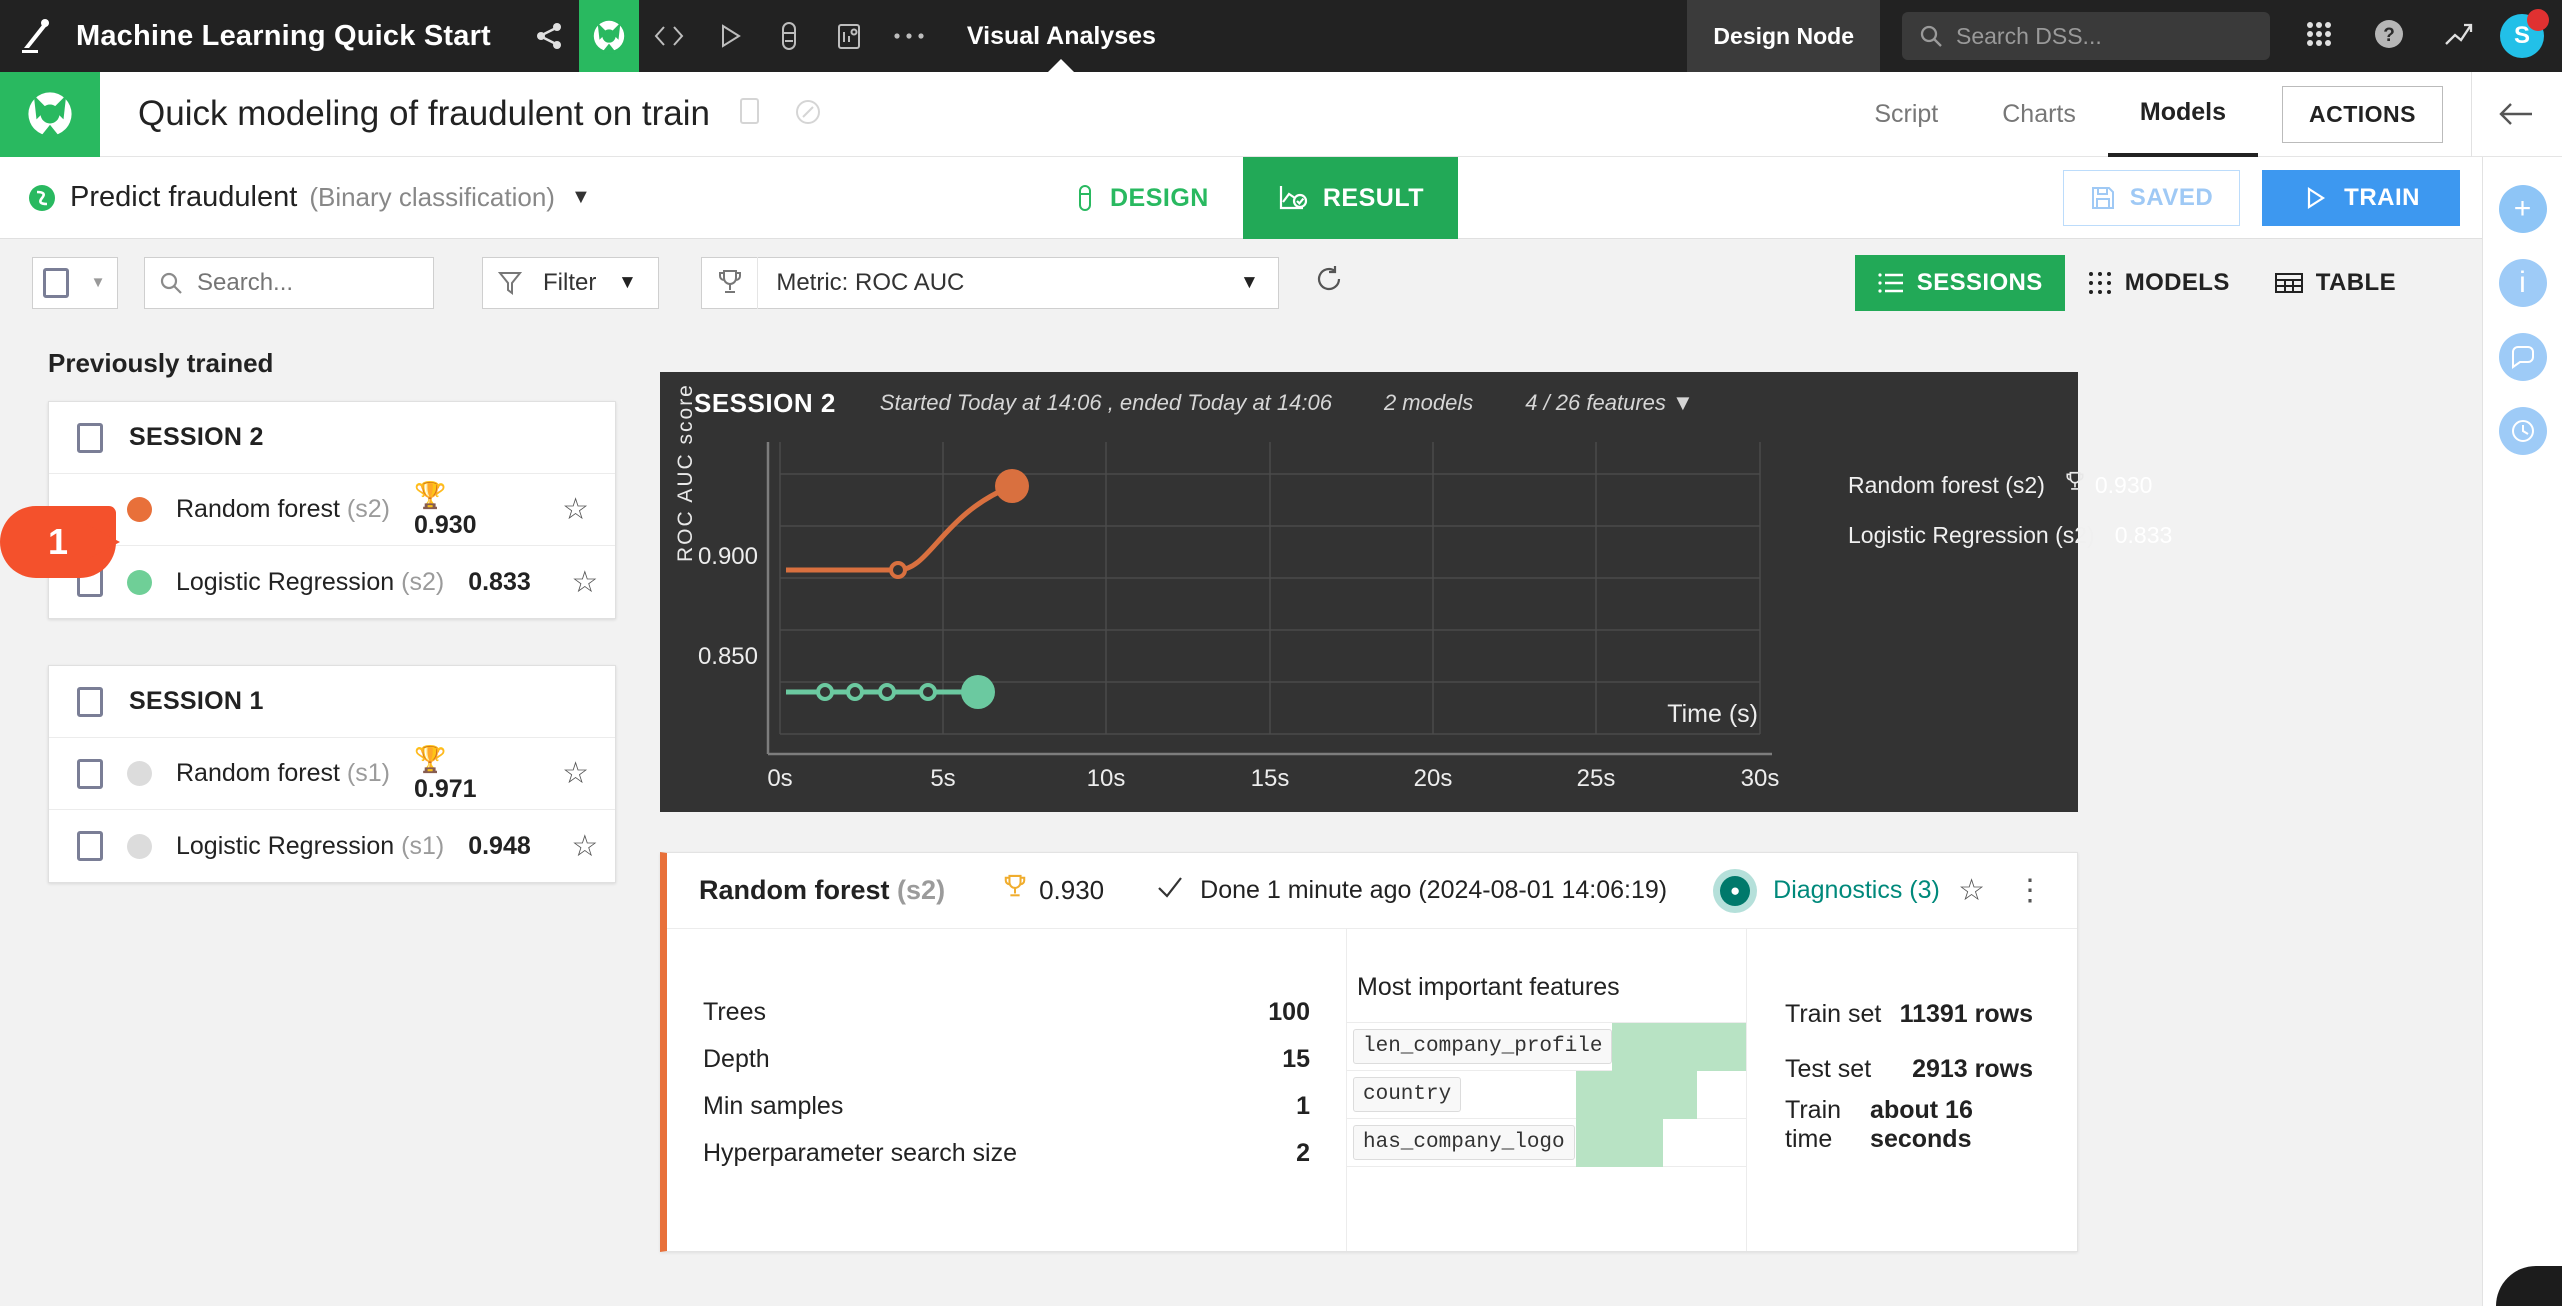  Describe the element at coordinates (942, 778) in the screenshot. I see `svg-text: 5s` at that location.